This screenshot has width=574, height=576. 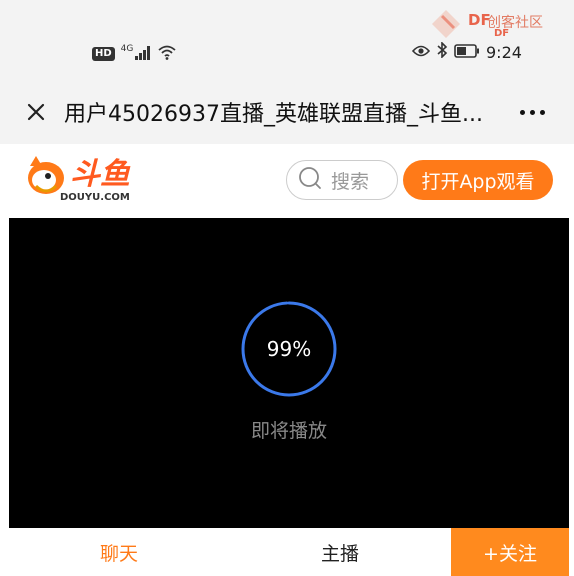 What do you see at coordinates (494, 24) in the screenshot?
I see `watermark-logo: DF 创客社区 DF` at bounding box center [494, 24].